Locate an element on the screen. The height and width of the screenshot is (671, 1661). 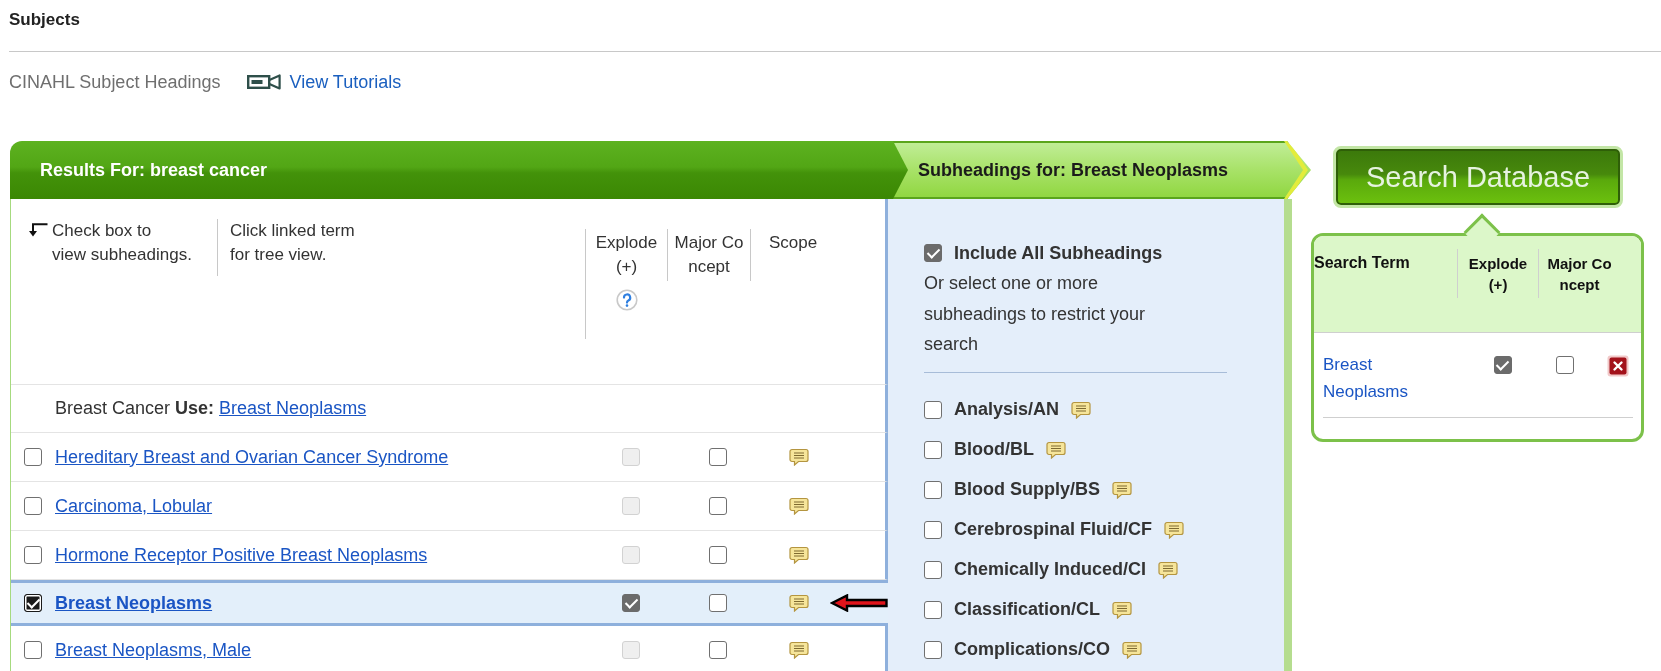
vocabulary-label: CINAHL Subject Headings is located at coordinates (115, 82).